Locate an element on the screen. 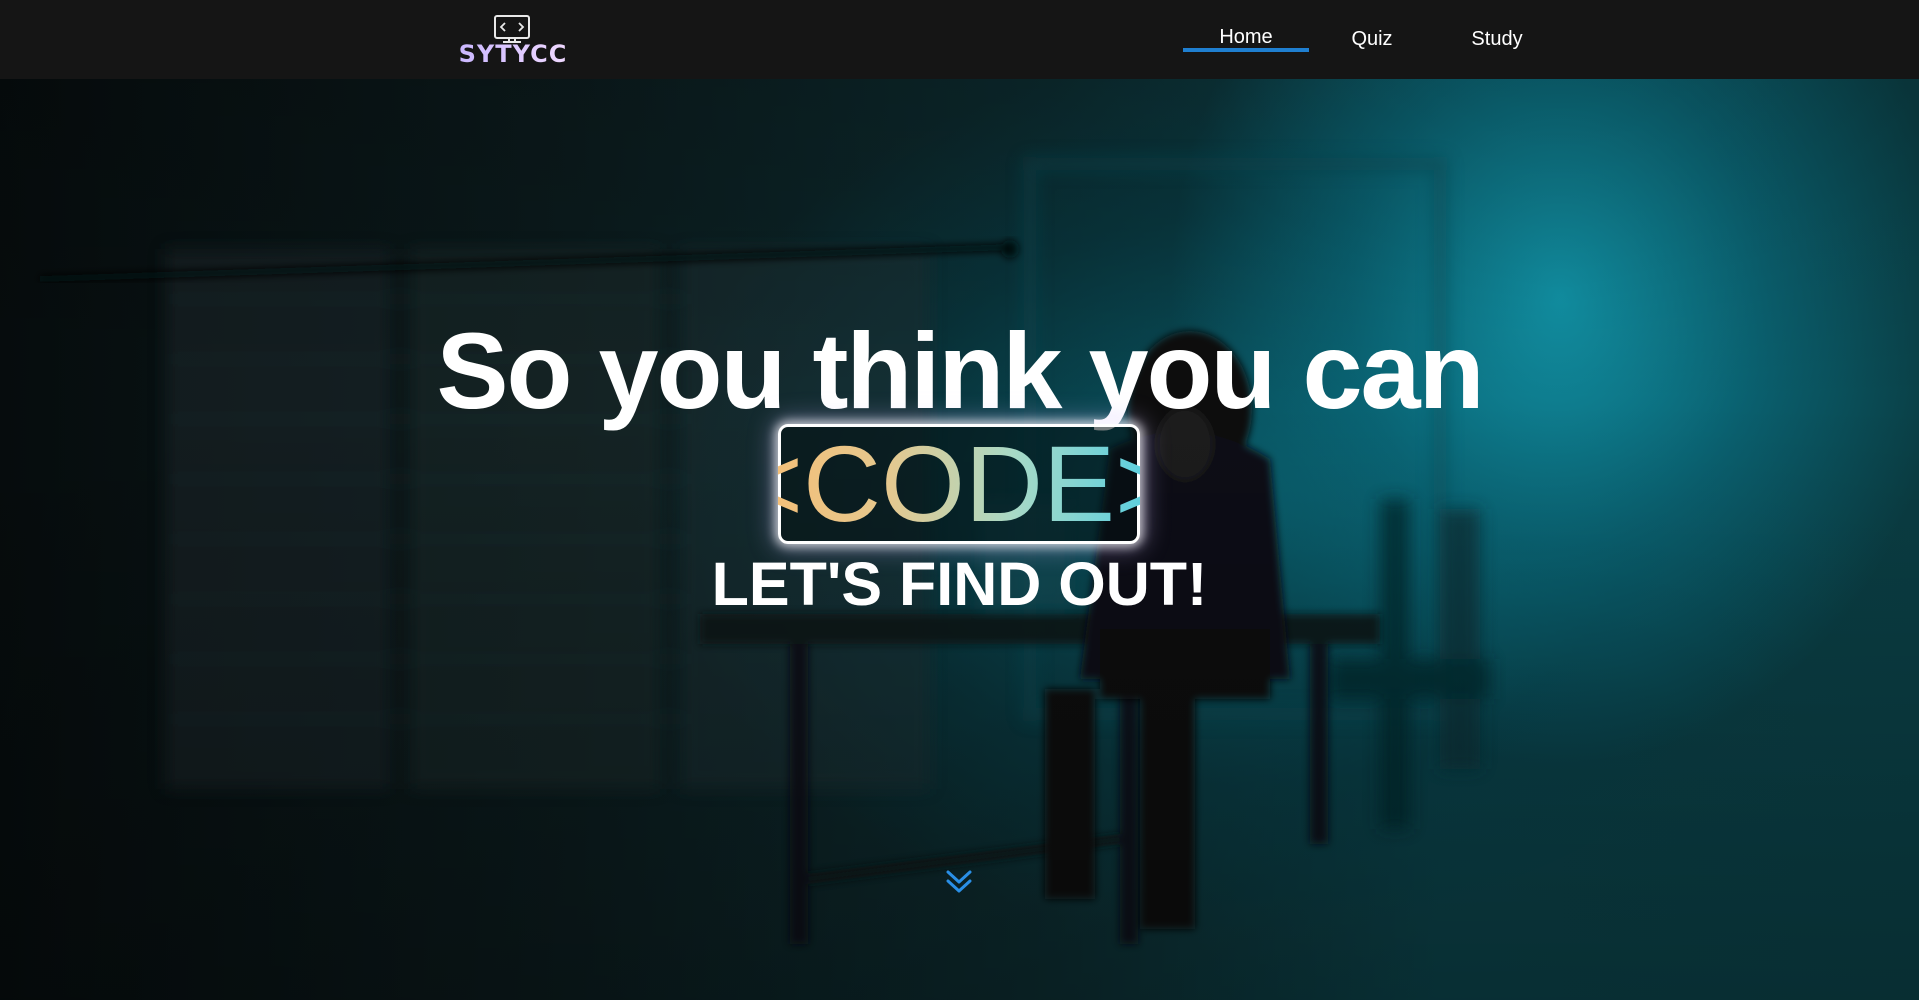 This screenshot has width=1919, height=1000. code-word: <CODE> is located at coordinates (959, 484).